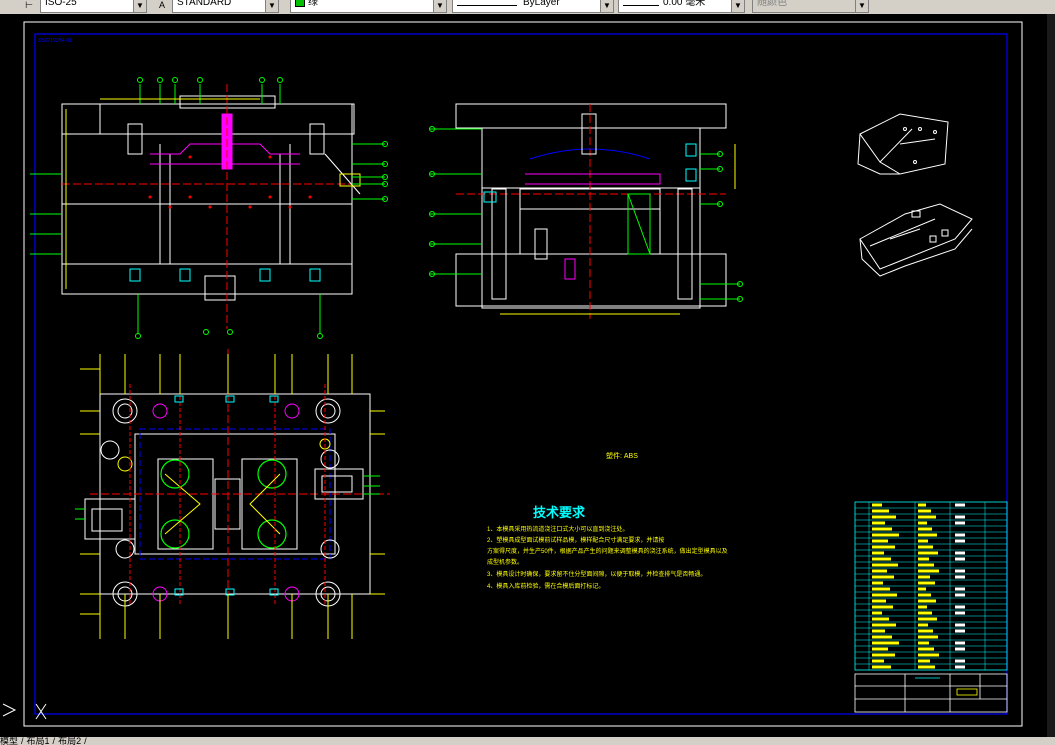  I want to click on layout-tabs: 模型 / 布局1/布局2/, so click(527, 741).